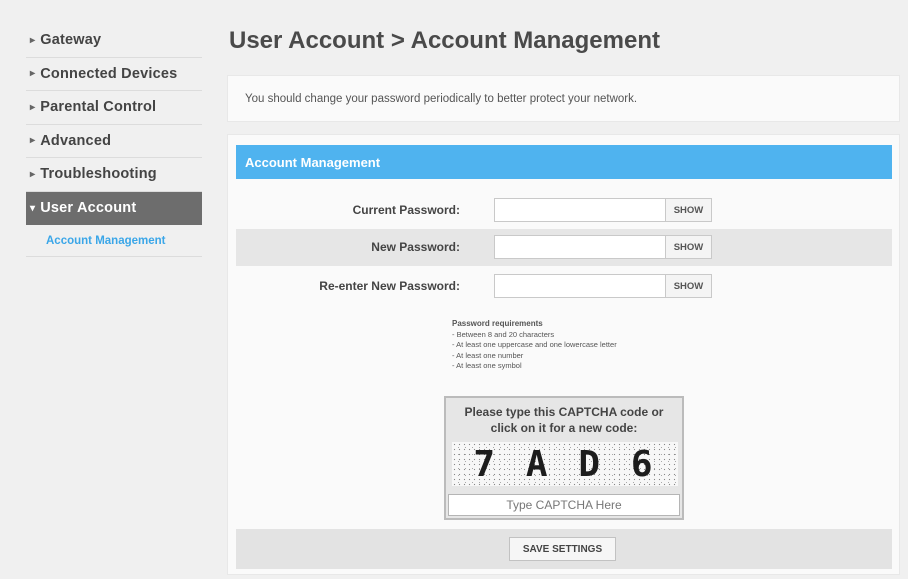 This screenshot has height=579, width=908. I want to click on new-password-input, so click(580, 247).